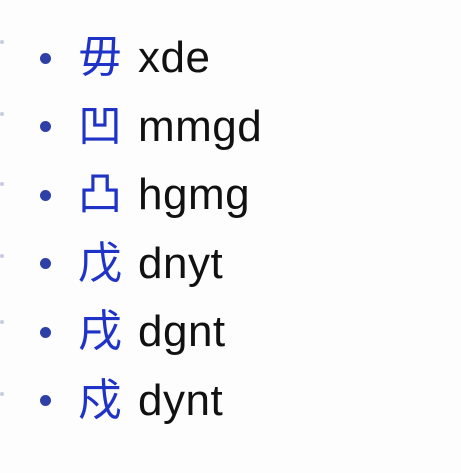 The width and height of the screenshot is (461, 473). What do you see at coordinates (100, 263) in the screenshot?
I see `cjk-glyph: 戊` at bounding box center [100, 263].